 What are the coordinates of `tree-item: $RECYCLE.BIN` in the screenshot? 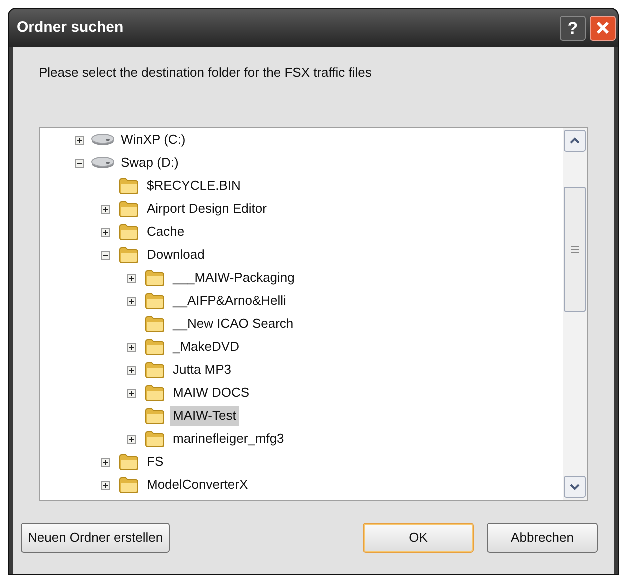 It's located at (194, 186).